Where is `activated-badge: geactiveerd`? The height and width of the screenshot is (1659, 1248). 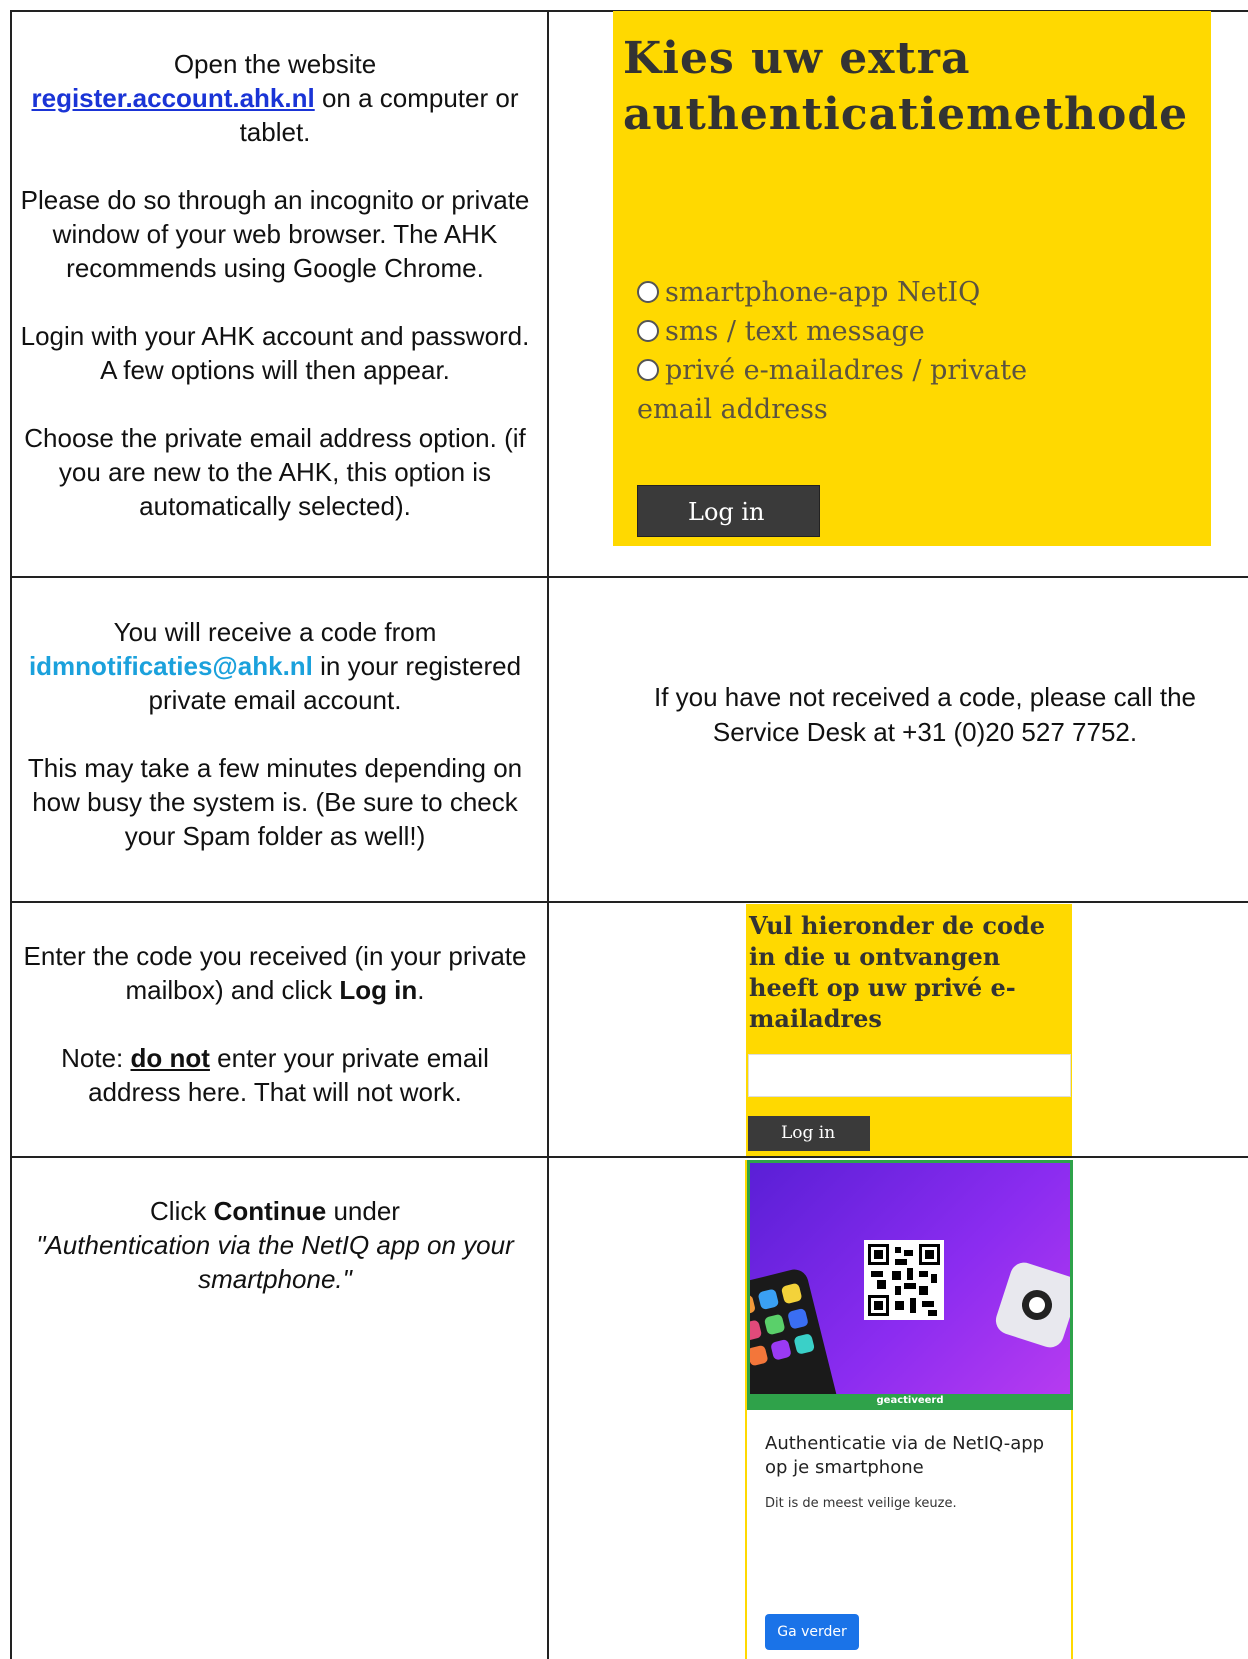
activated-badge: geactiveerd is located at coordinates (910, 1400).